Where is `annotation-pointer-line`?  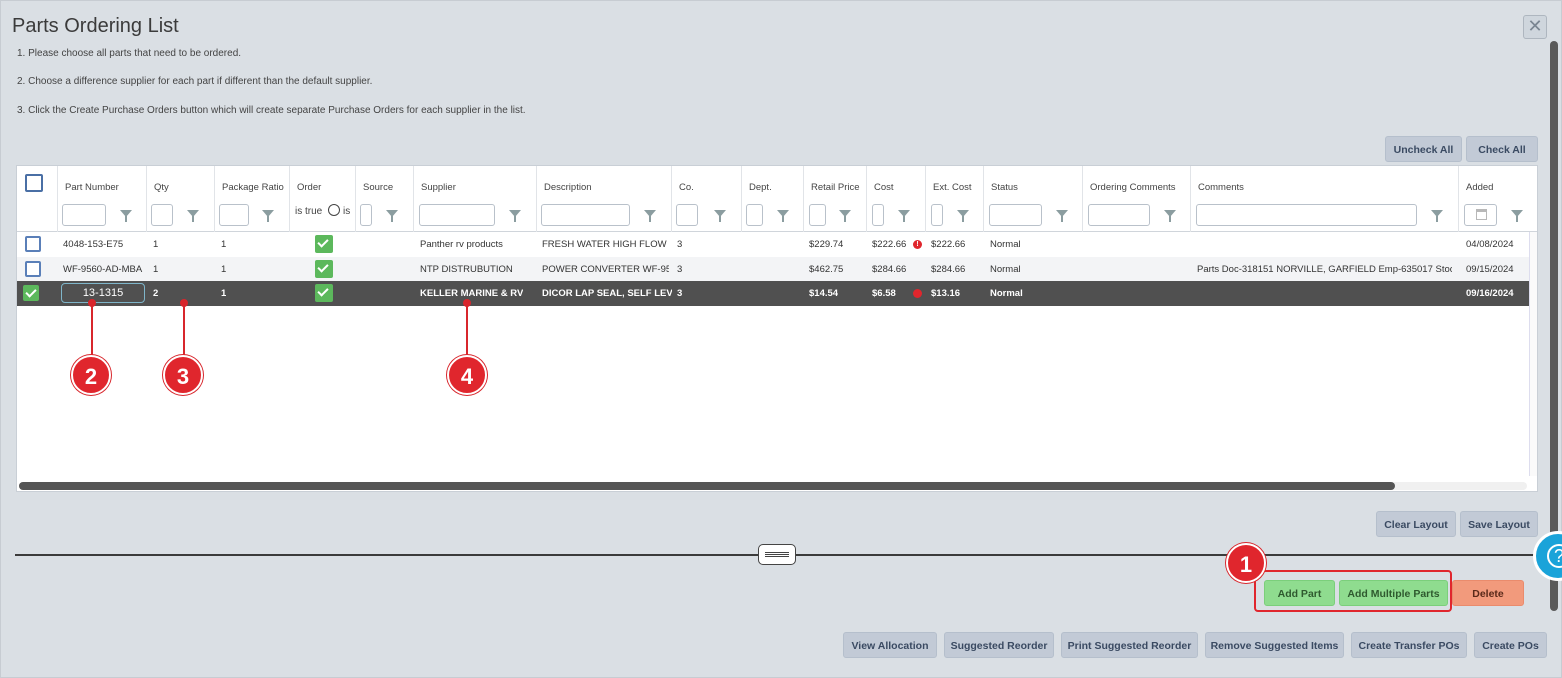
annotation-pointer-line is located at coordinates (92, 330).